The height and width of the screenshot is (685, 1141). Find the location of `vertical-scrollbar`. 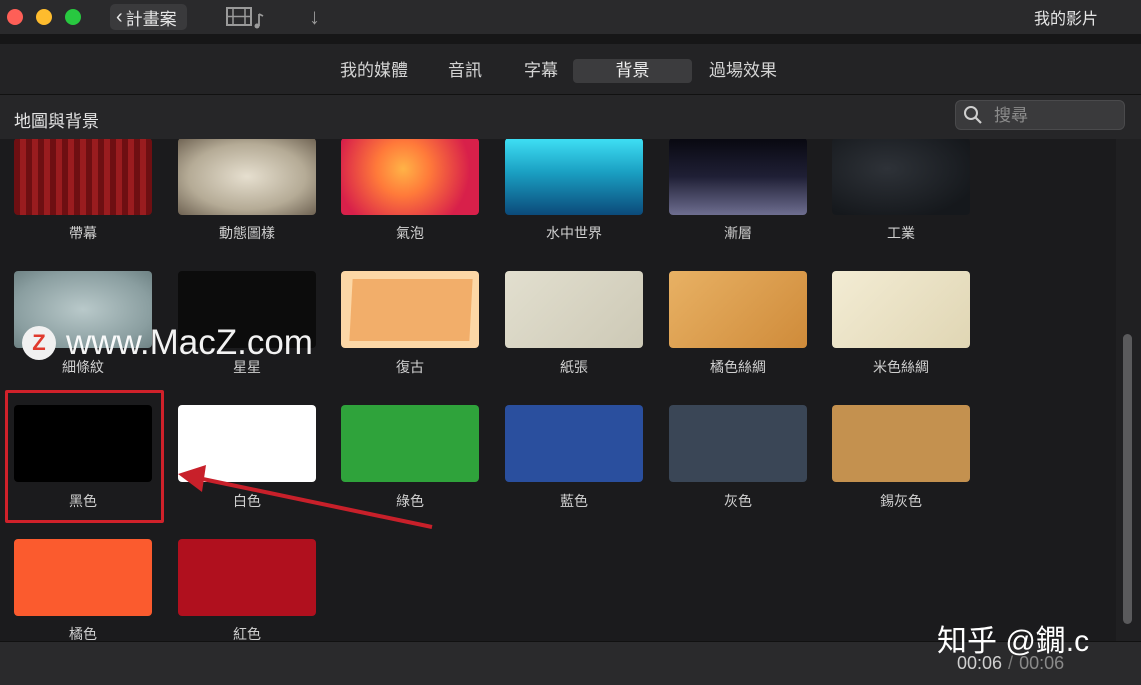

vertical-scrollbar is located at coordinates (1128, 390).